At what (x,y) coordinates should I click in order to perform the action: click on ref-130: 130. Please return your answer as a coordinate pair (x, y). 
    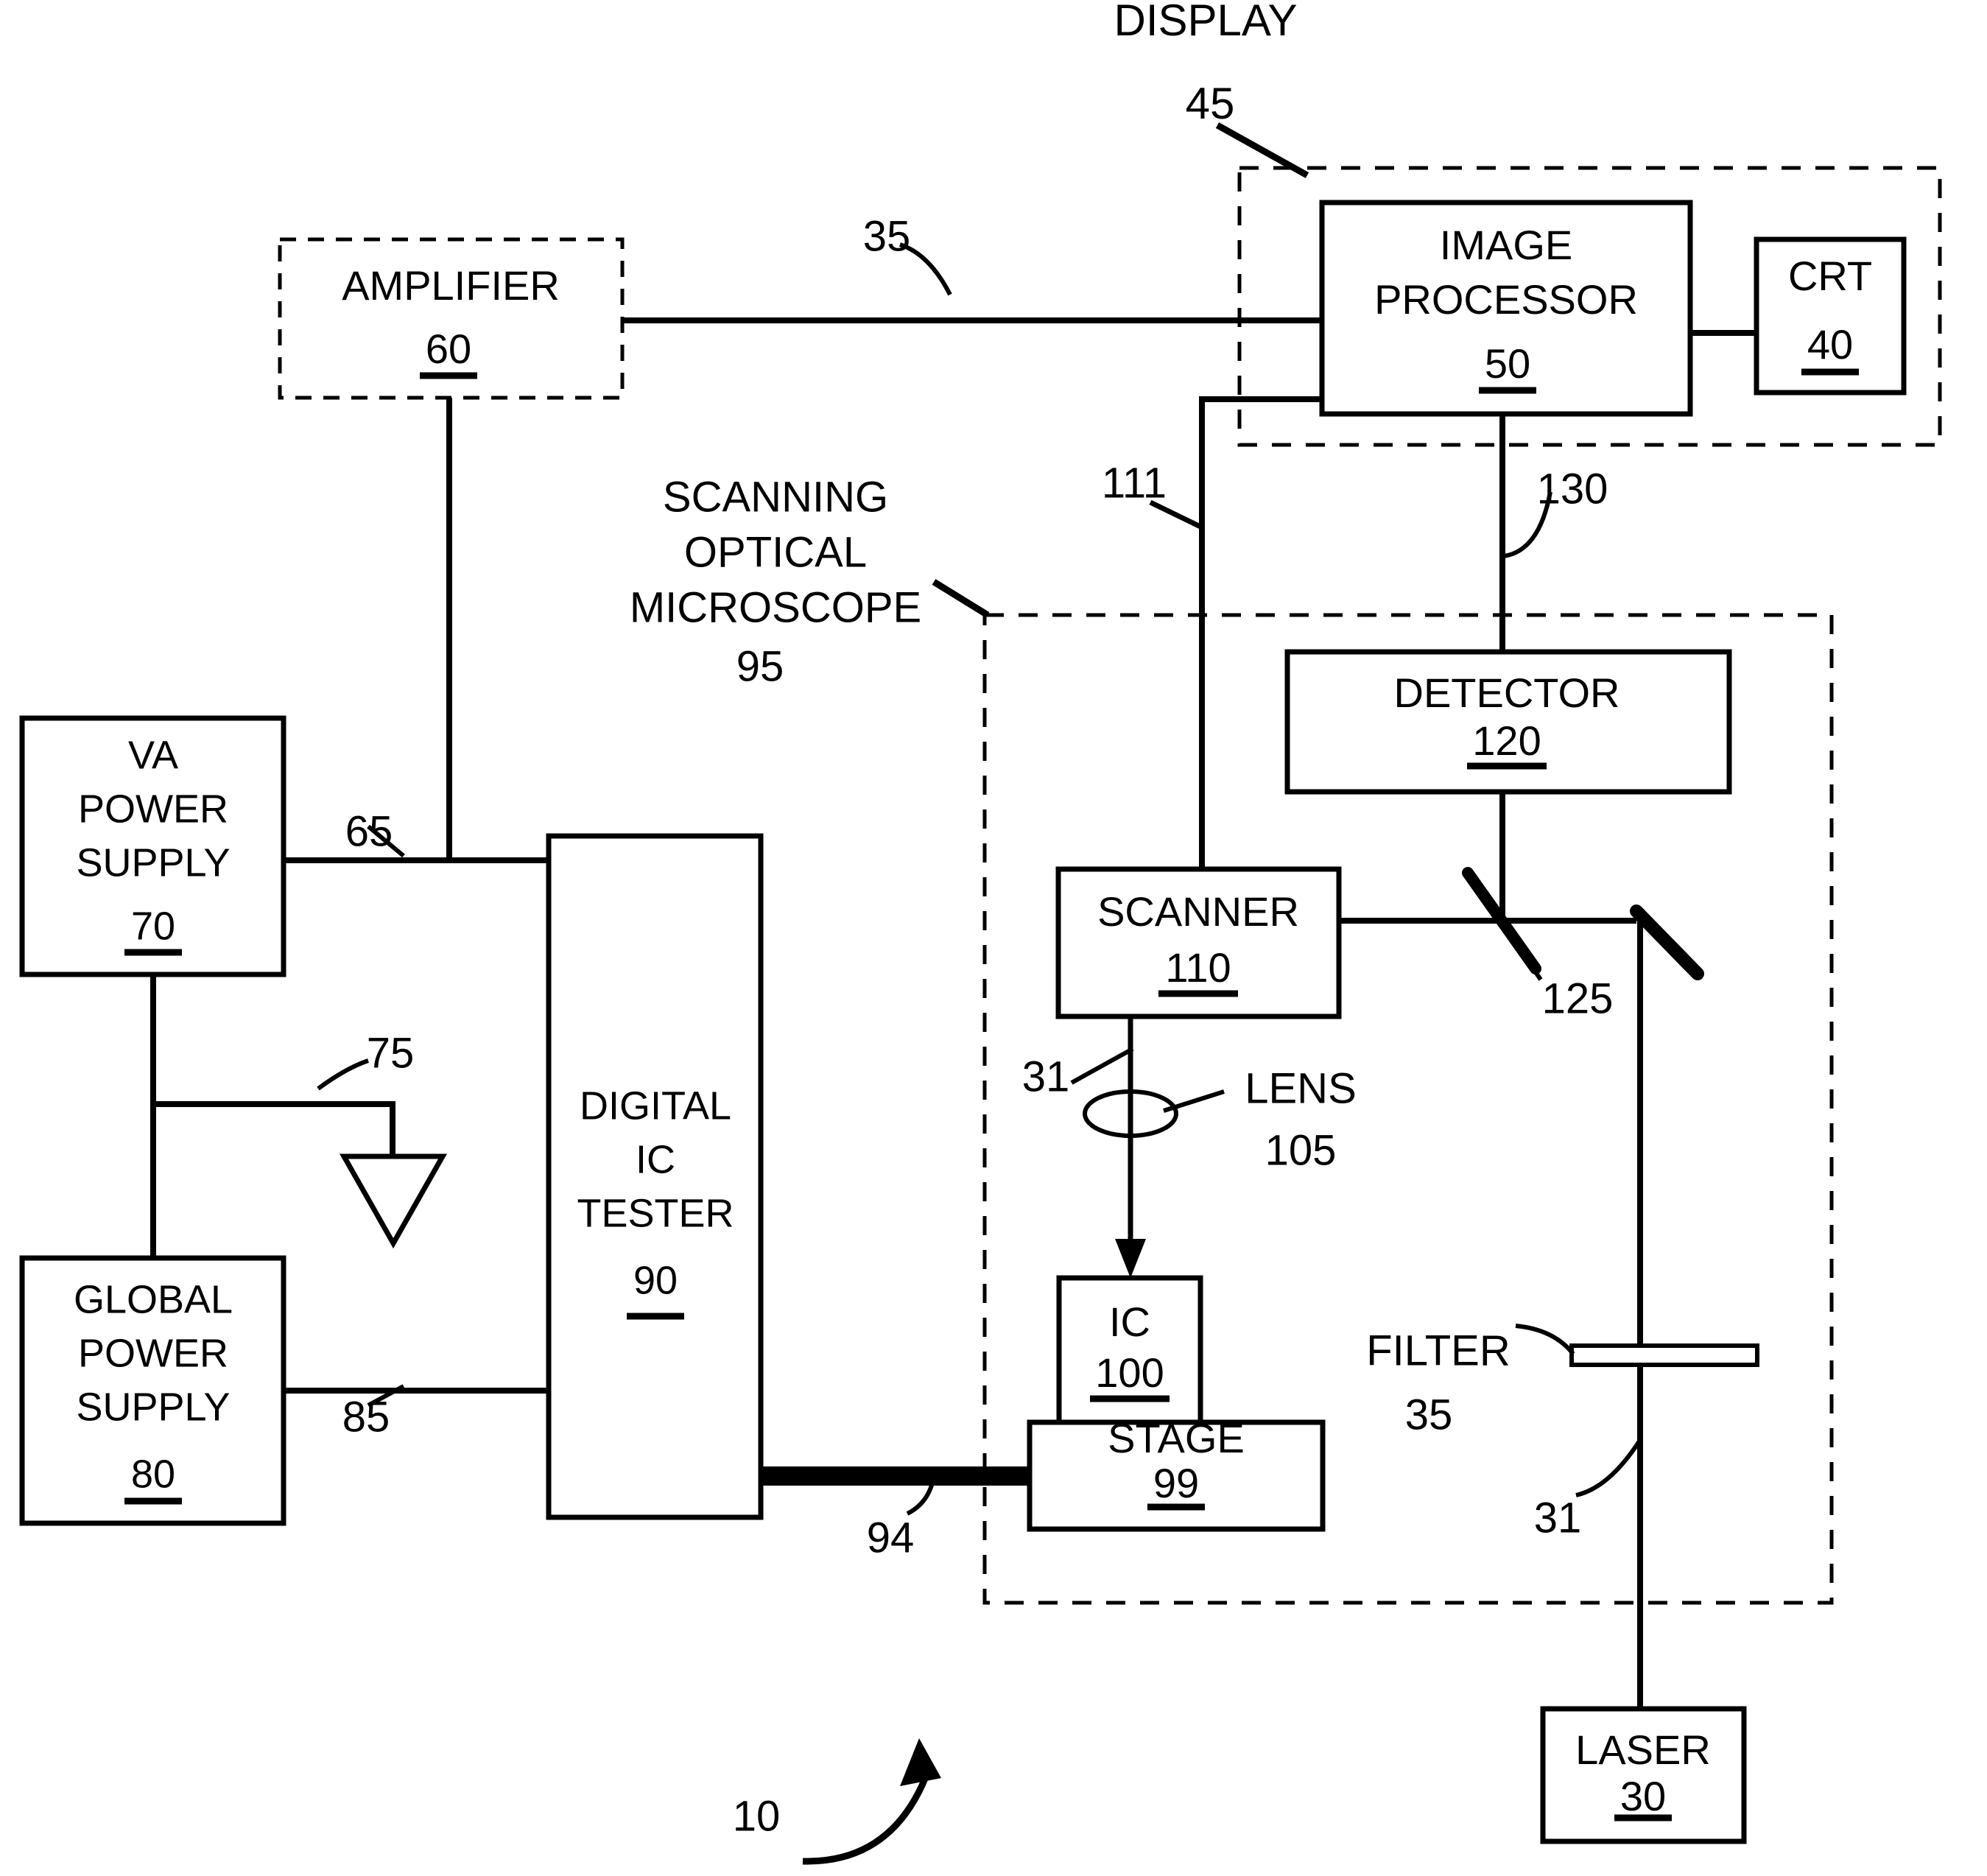
    Looking at the image, I should click on (1572, 489).